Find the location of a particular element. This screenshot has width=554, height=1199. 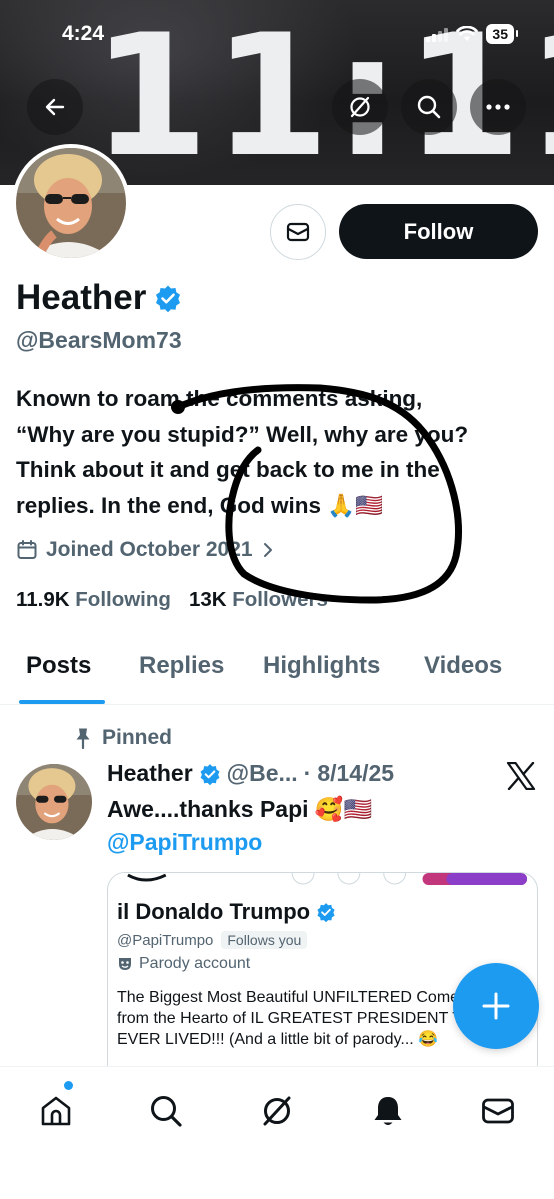

card-handle-row: @PapiTrumpo Follows you is located at coordinates (212, 940).